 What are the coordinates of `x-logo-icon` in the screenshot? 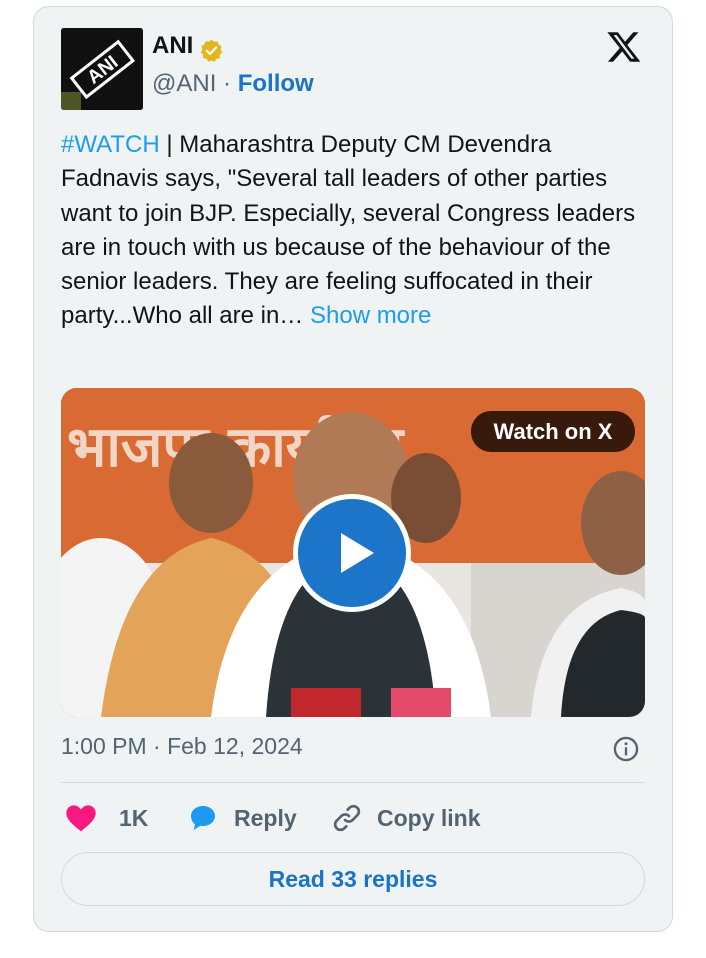 It's located at (624, 47).